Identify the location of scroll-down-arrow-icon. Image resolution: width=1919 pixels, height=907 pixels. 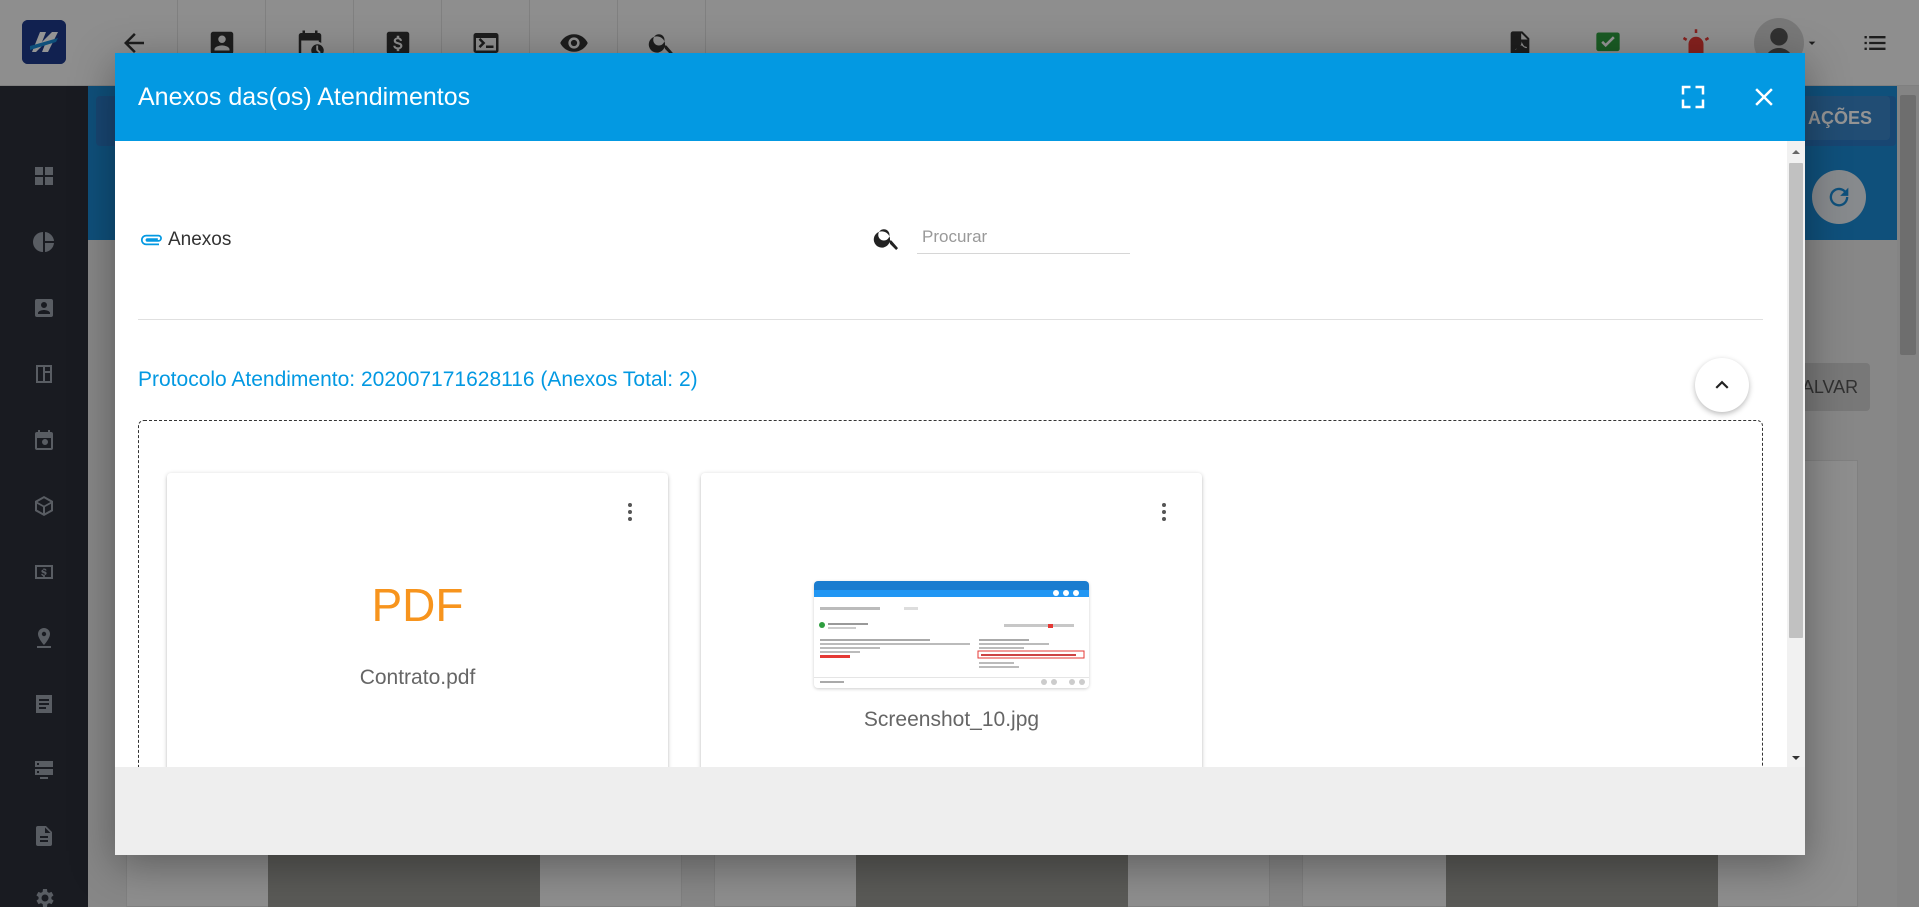
(1796, 758).